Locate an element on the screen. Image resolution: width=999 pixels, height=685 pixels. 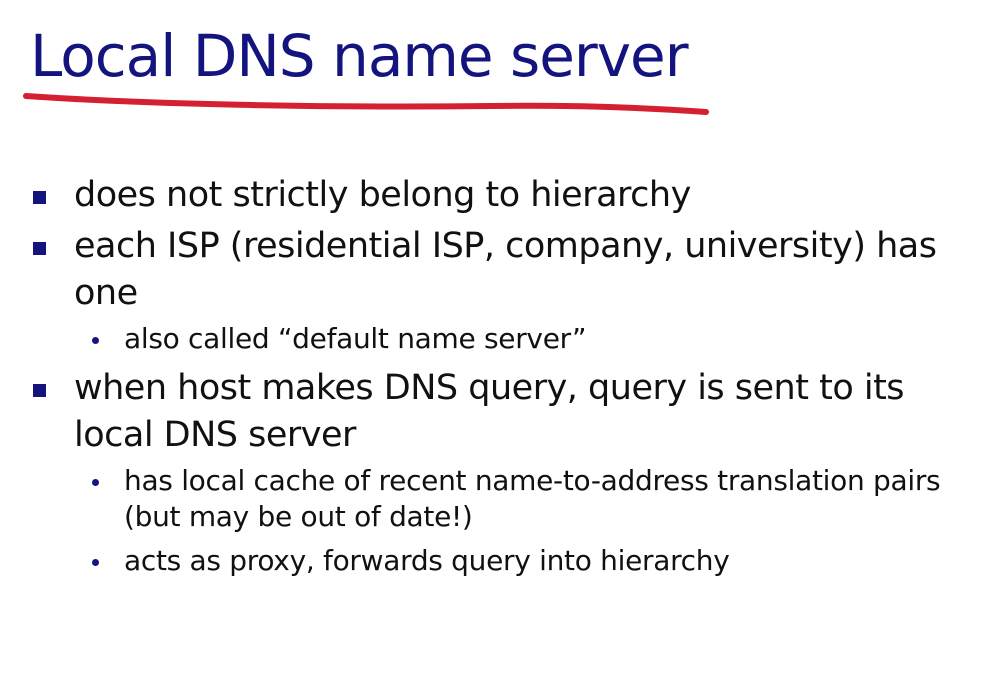
bullet-text: does not strictly belong to hierarchy is located at coordinates (382, 195).